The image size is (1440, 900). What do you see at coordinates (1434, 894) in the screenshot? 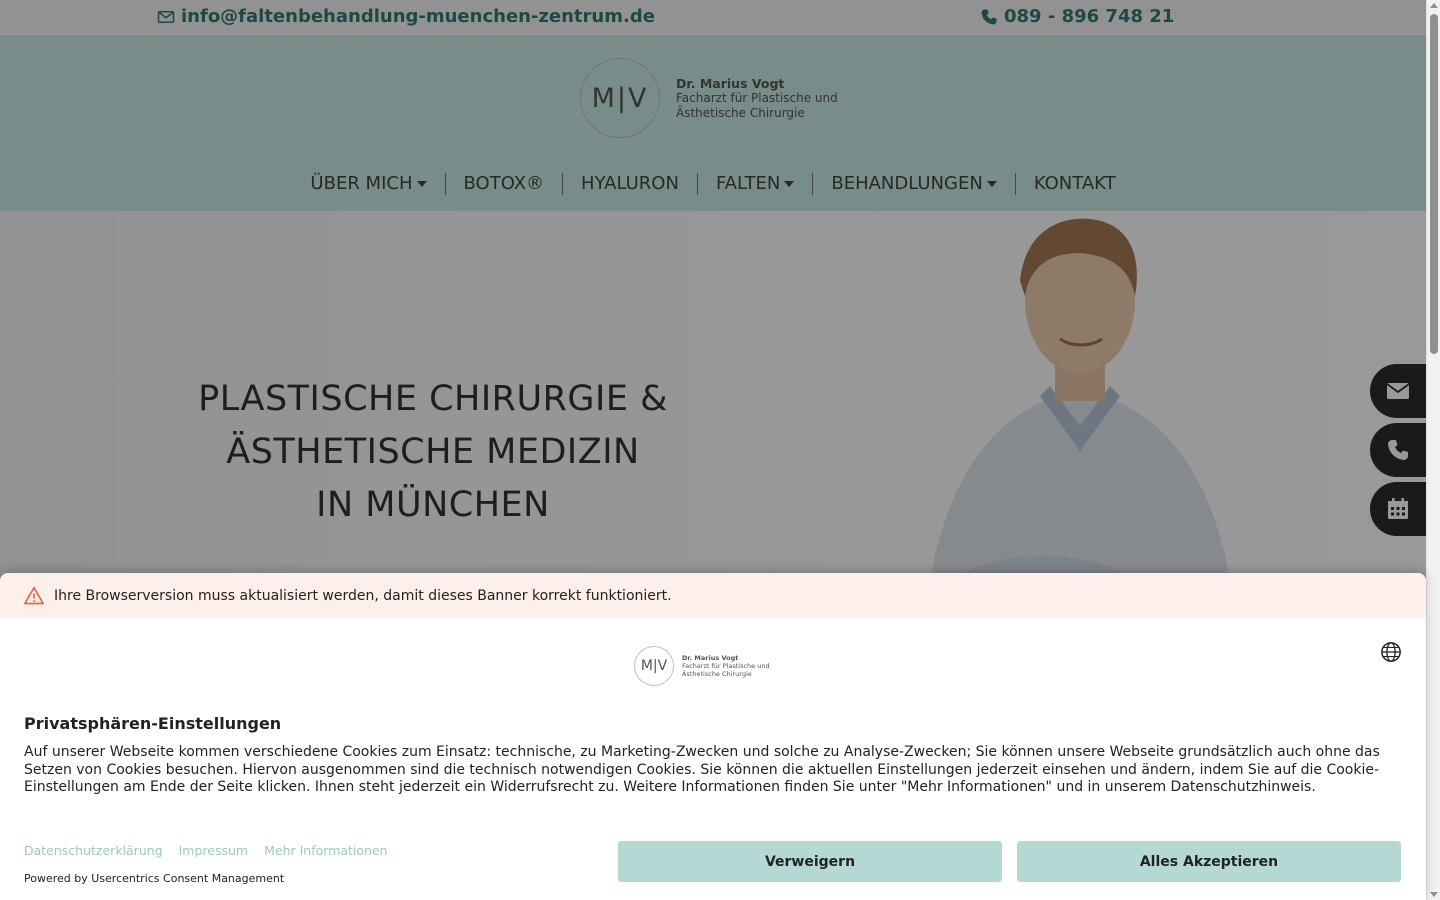
I see `scroll-down-arrow-icon` at bounding box center [1434, 894].